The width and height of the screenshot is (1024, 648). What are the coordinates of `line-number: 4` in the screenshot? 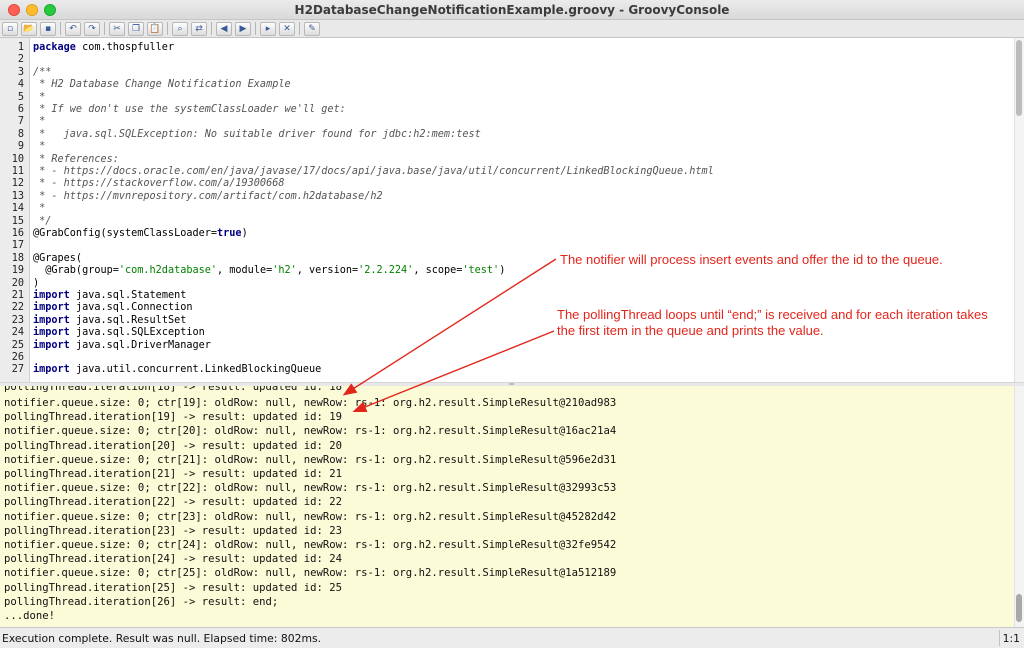 It's located at (20, 85).